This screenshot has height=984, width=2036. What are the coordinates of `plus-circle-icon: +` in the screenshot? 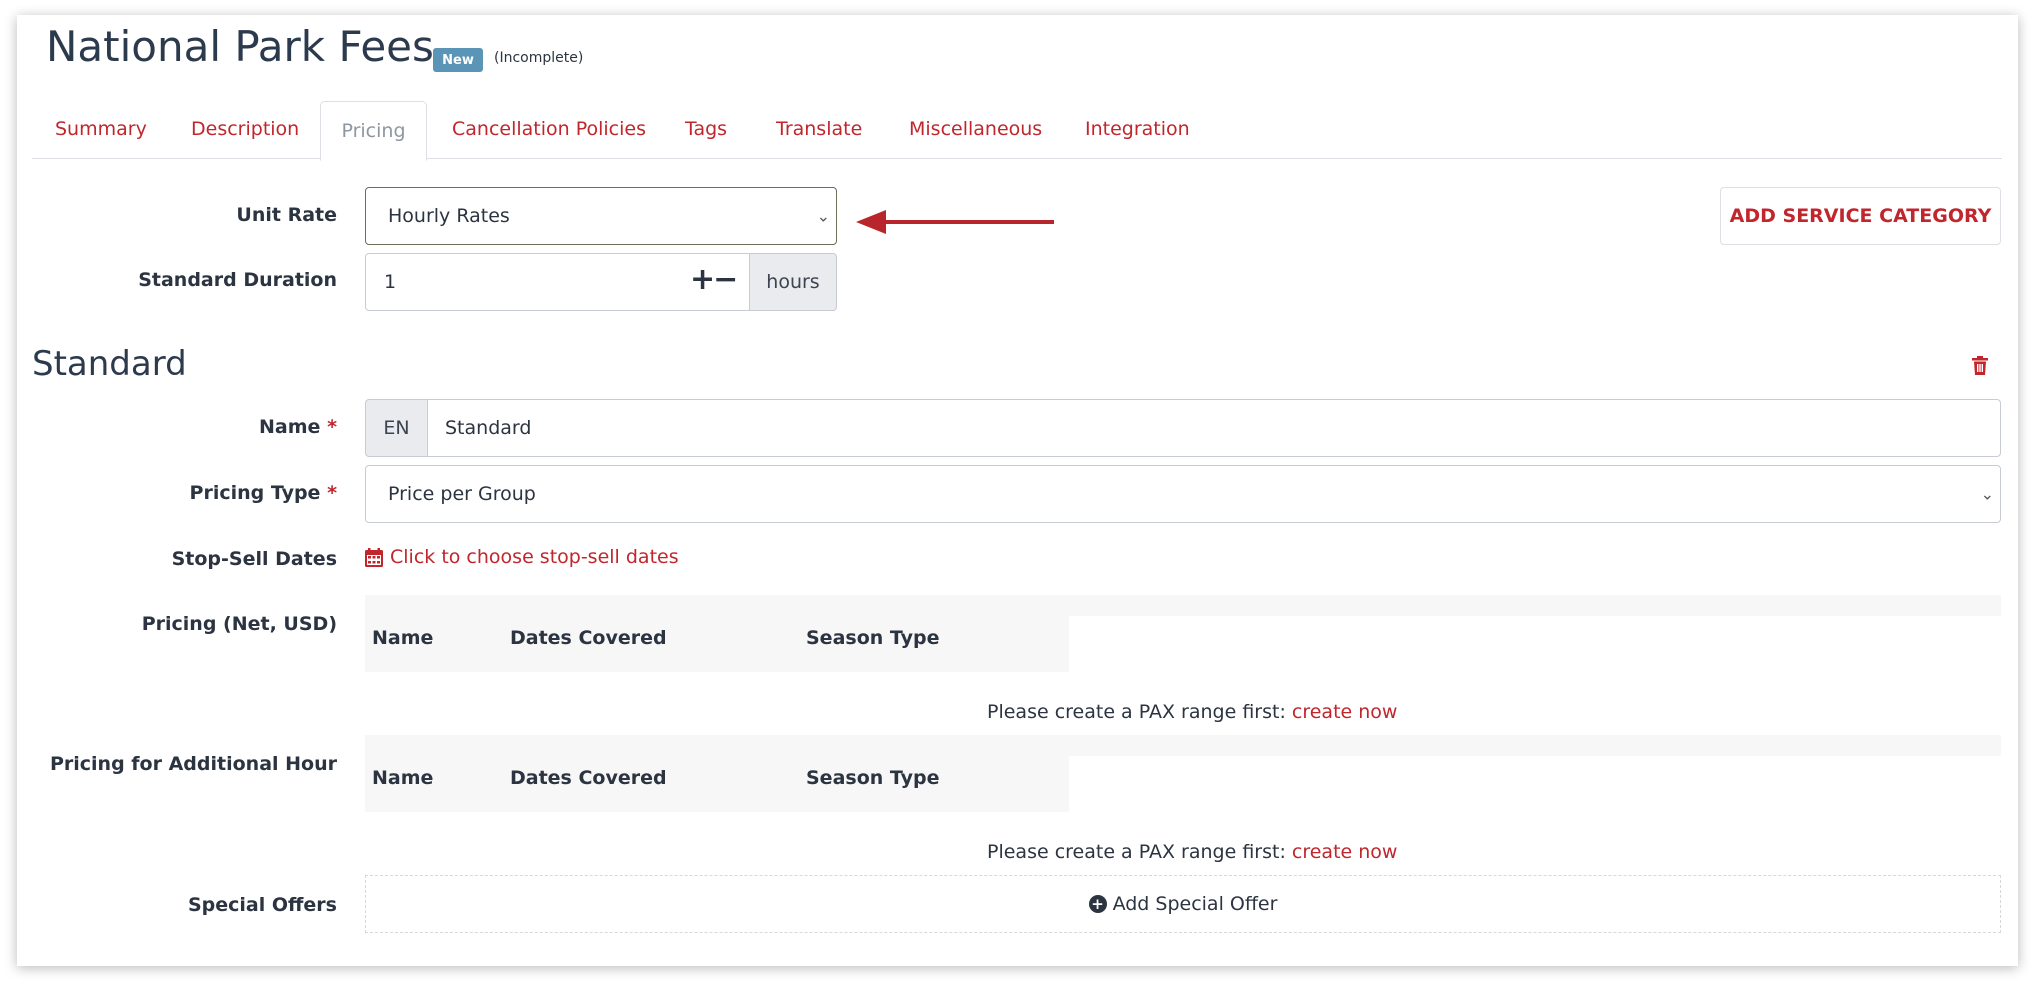 It's located at (1097, 904).